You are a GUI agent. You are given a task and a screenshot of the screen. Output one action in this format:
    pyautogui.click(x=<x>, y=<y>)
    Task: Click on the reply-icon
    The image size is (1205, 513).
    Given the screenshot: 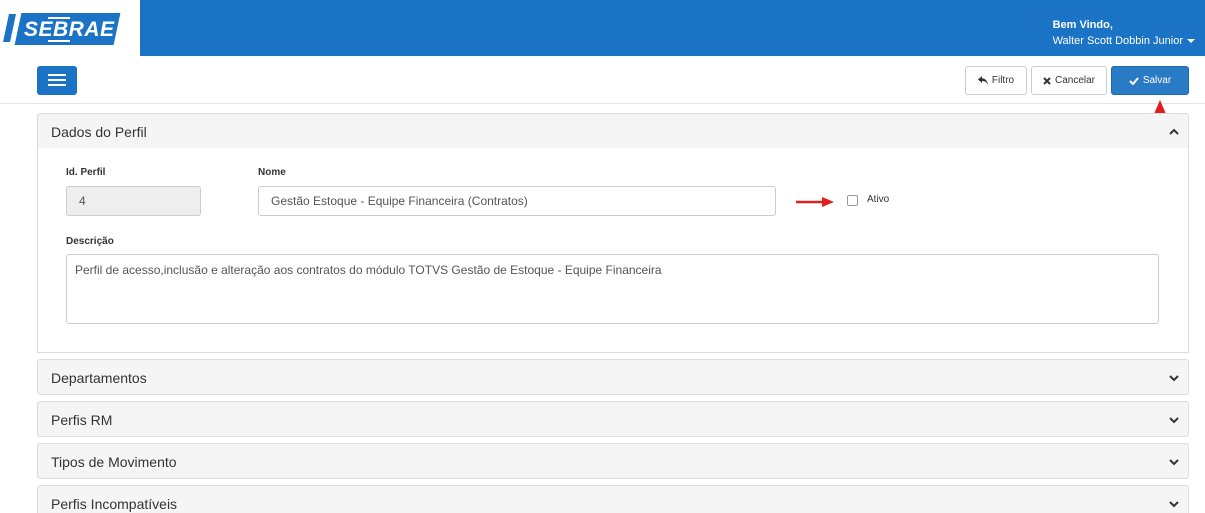 What is the action you would take?
    pyautogui.click(x=982, y=80)
    